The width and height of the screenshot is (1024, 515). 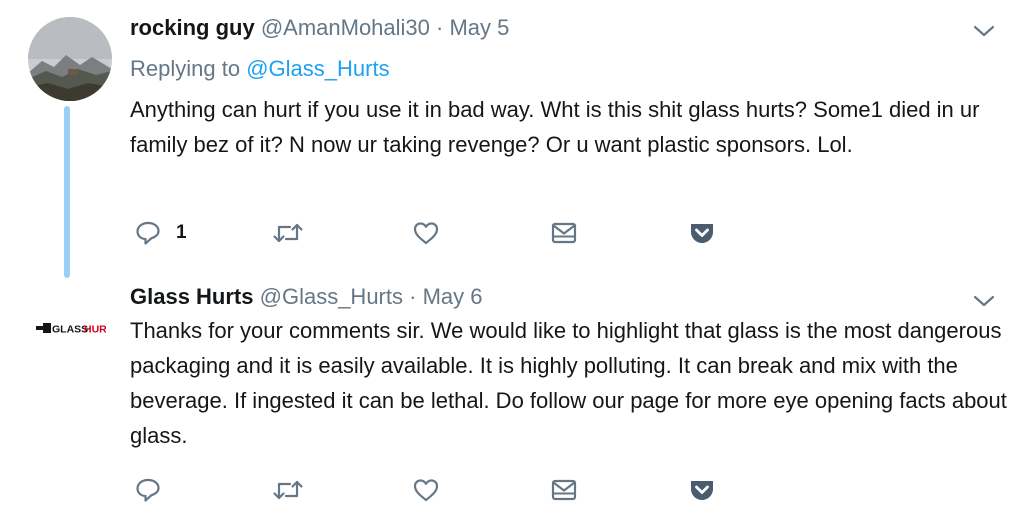 What do you see at coordinates (70, 330) in the screenshot?
I see `logo-text: GLASS` at bounding box center [70, 330].